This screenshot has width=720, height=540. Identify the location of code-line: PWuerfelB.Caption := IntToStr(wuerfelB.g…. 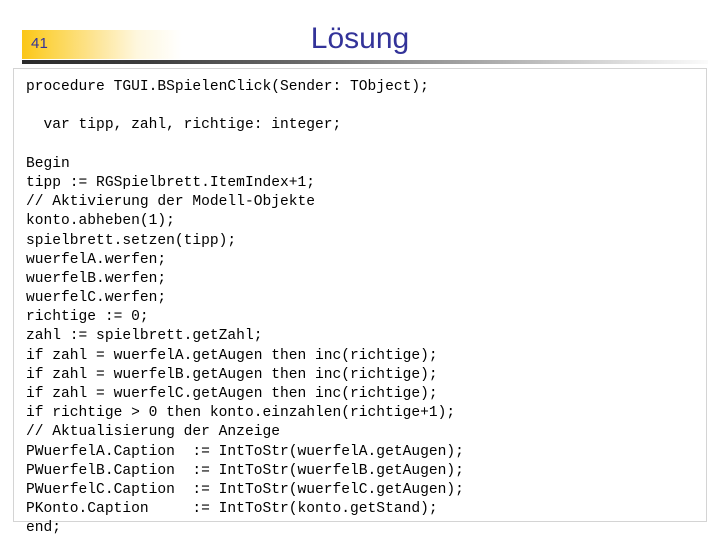
(245, 470).